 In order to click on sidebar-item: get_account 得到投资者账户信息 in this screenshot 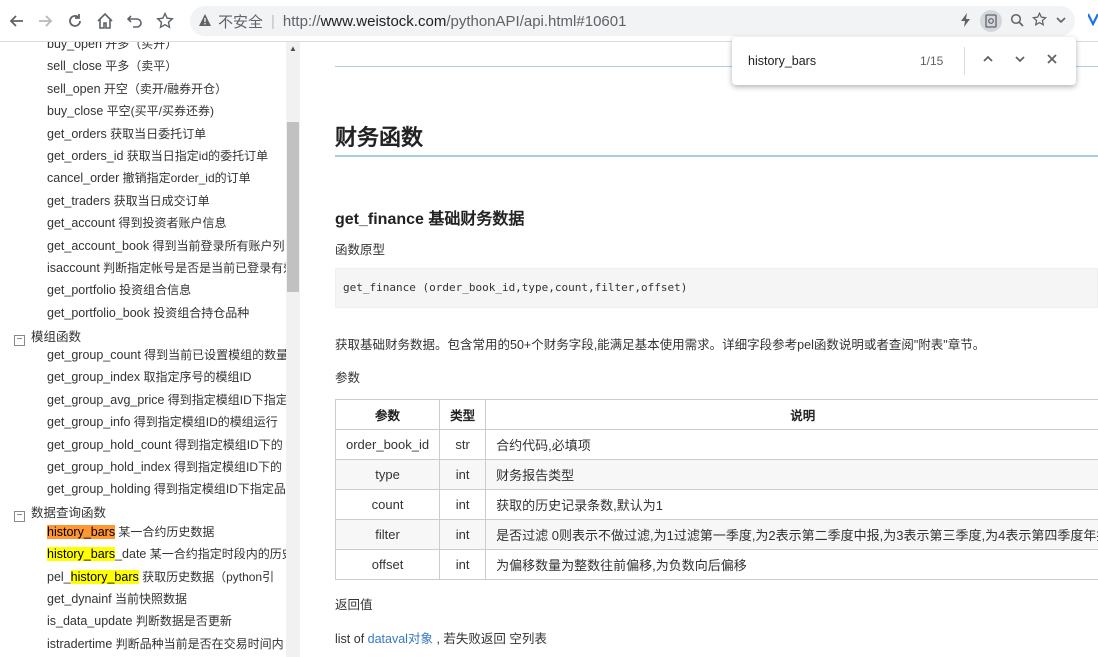, I will do `click(167, 223)`.